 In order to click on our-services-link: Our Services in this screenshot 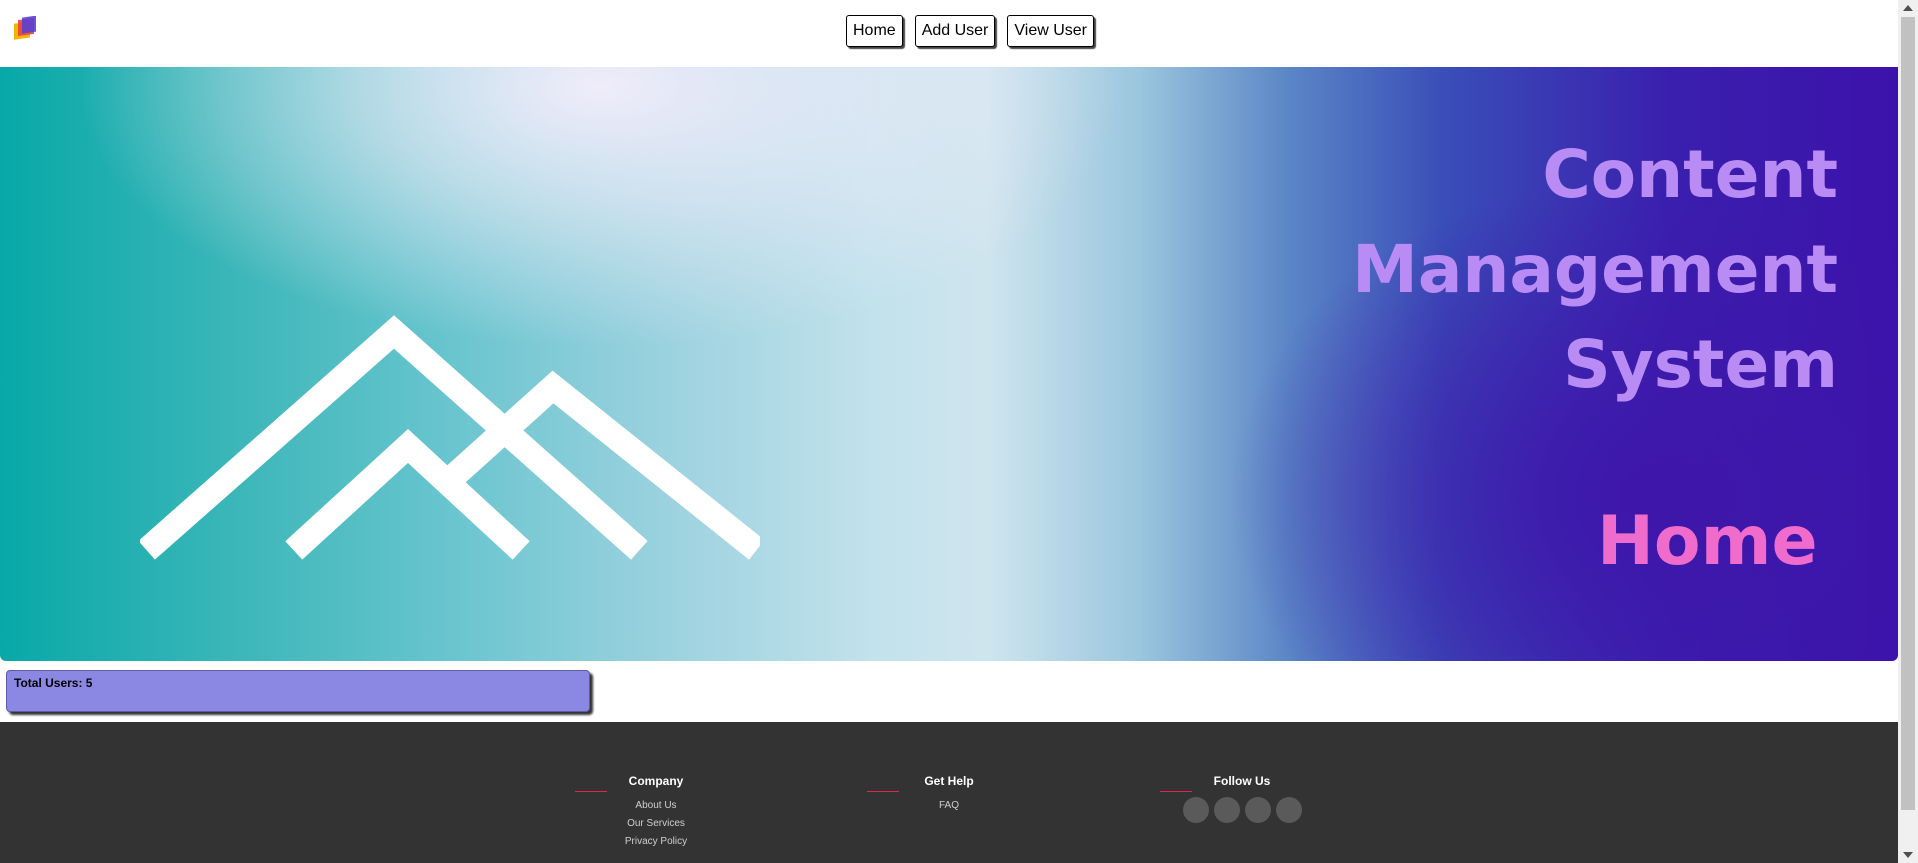, I will do `click(656, 824)`.